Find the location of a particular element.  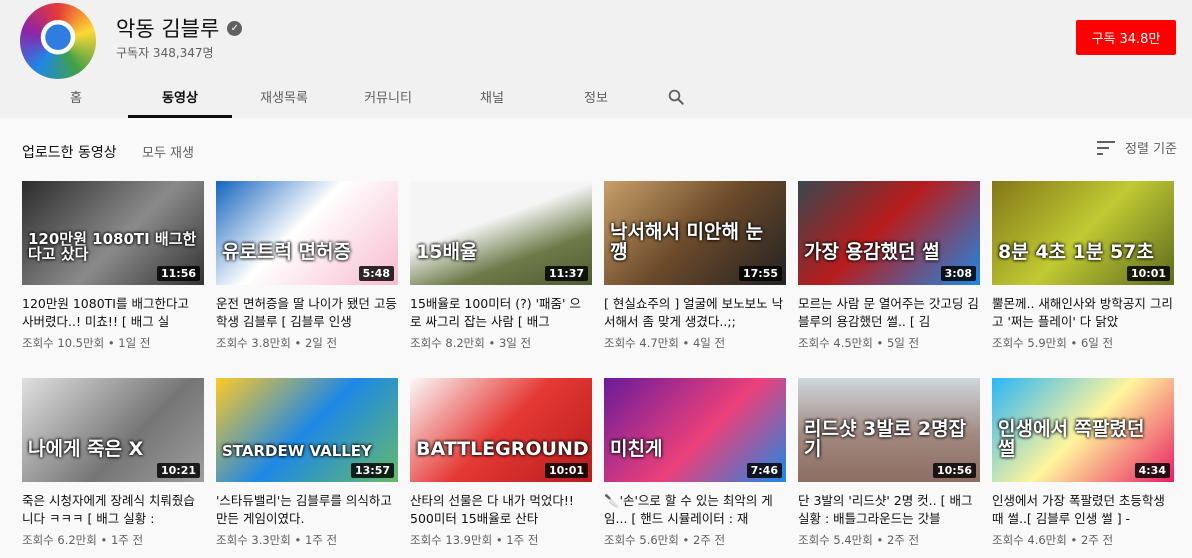

video-thumbnail: 나에게 죽은 X 10:21 is located at coordinates (113, 430).